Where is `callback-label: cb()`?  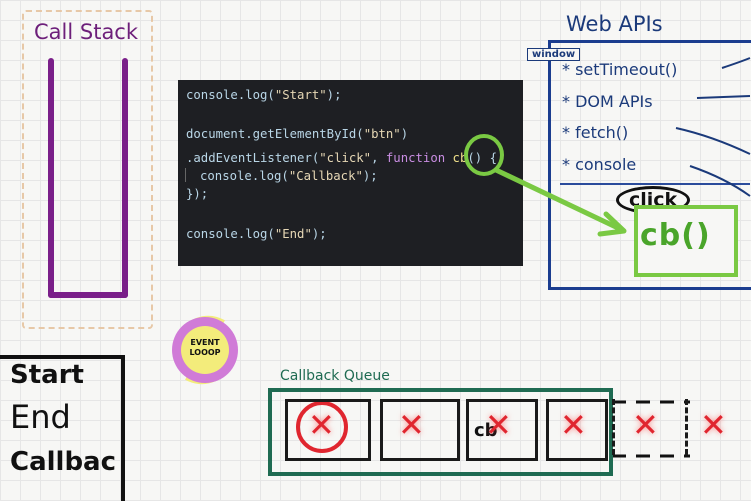 callback-label: cb() is located at coordinates (675, 235).